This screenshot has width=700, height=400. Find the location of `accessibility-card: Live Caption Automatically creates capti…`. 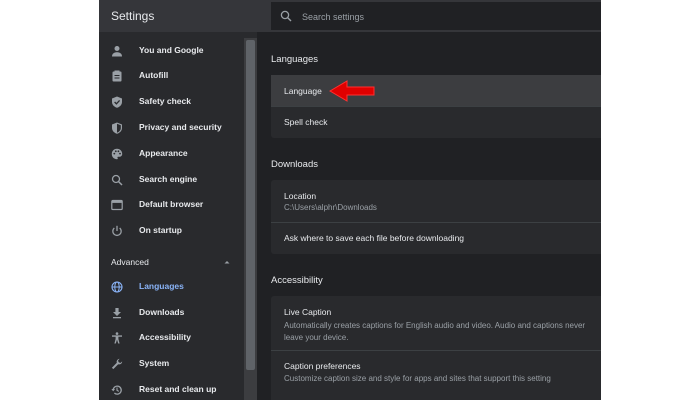

accessibility-card: Live Caption Automatically creates capti… is located at coordinates (436, 348).